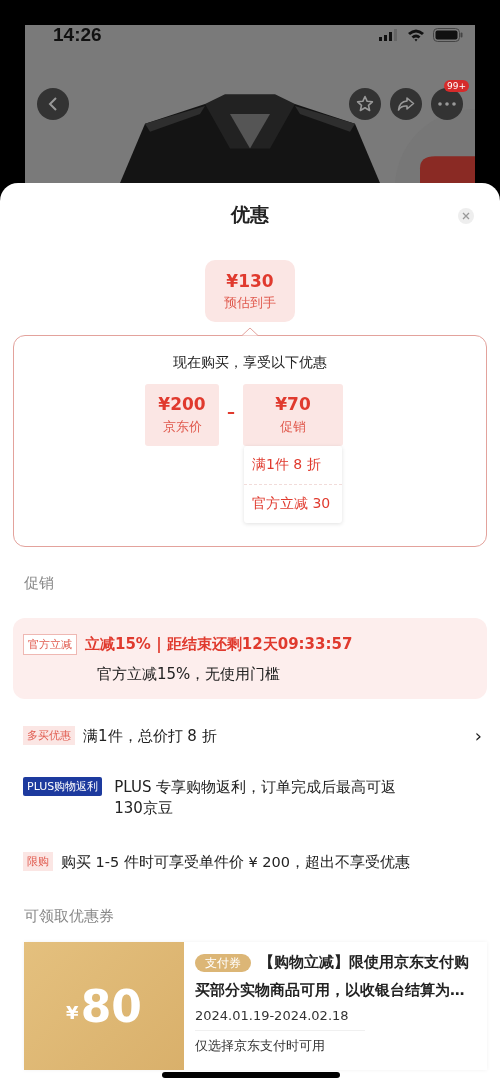  Describe the element at coordinates (416, 35) in the screenshot. I see `wifi-icon` at that location.